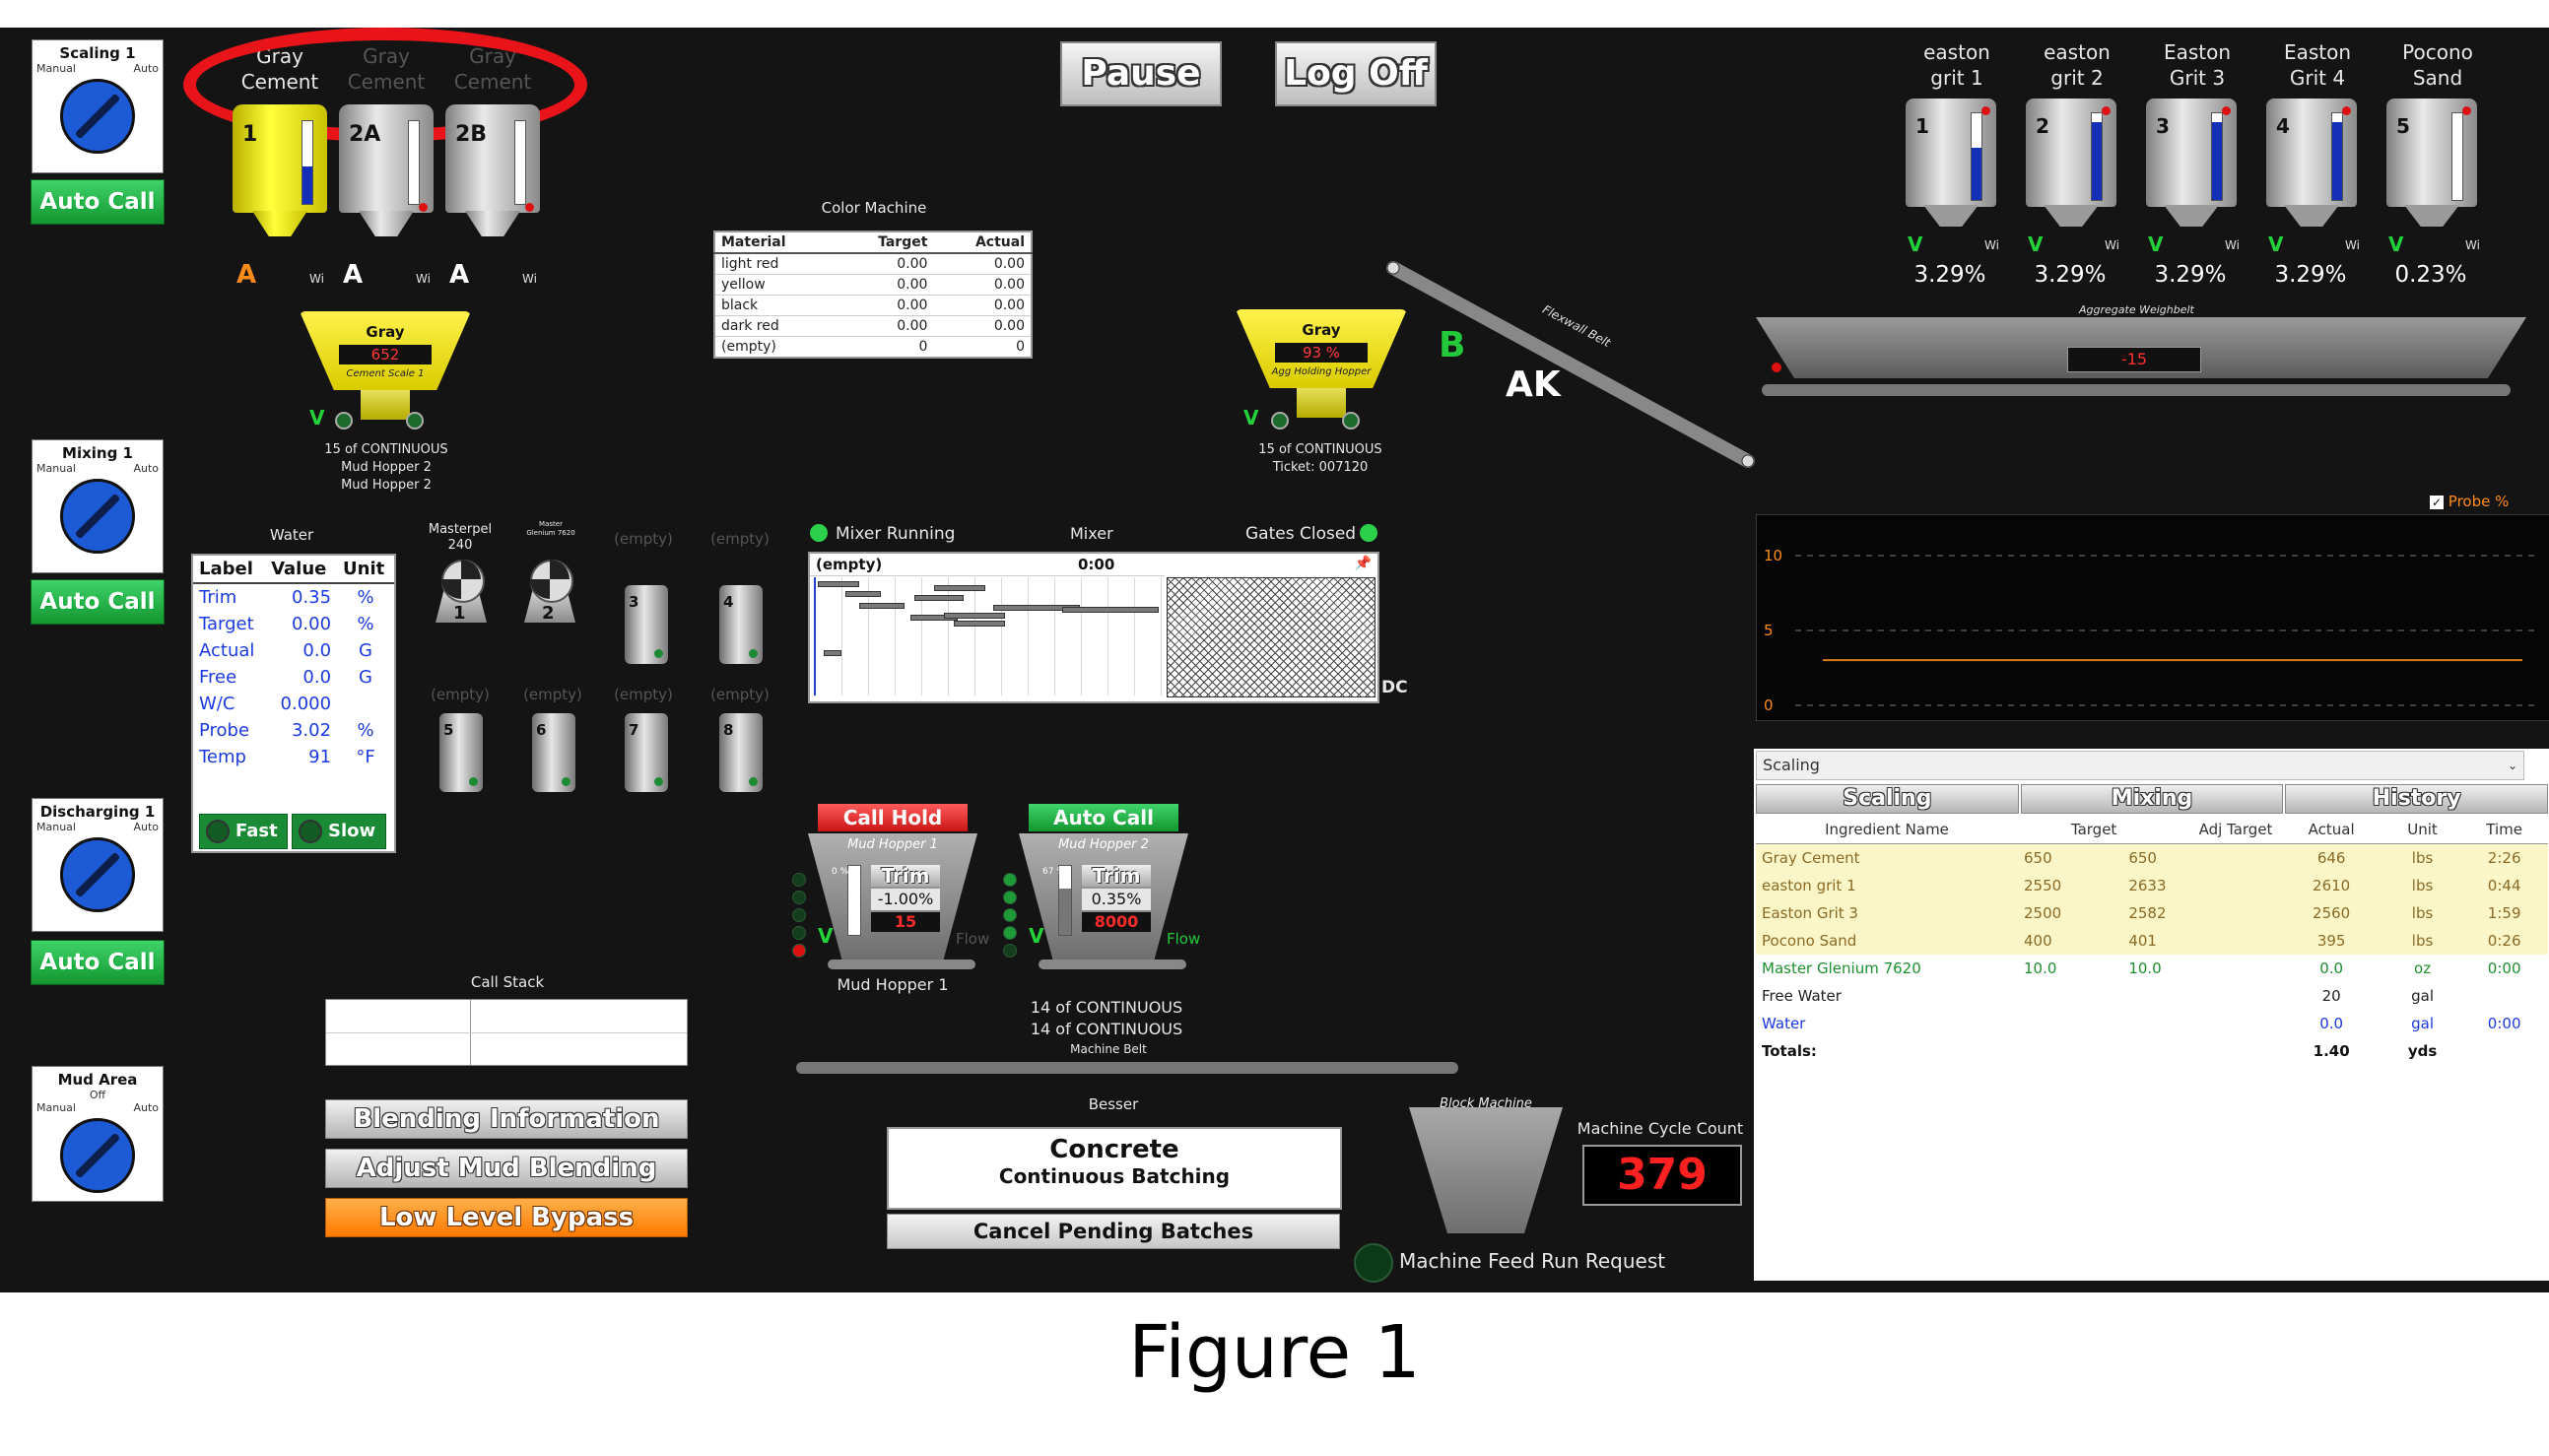 Image resolution: width=2549 pixels, height=1456 pixels. What do you see at coordinates (460, 694) in the screenshot?
I see `admix-label: (empty)` at bounding box center [460, 694].